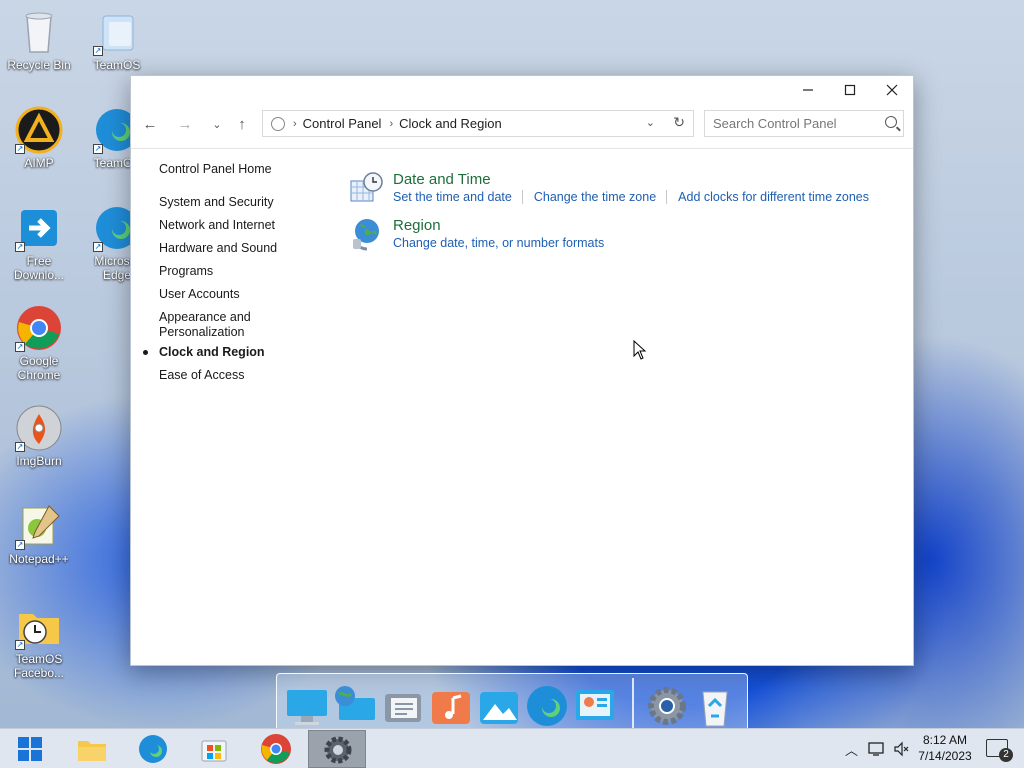 The image size is (1024, 768). I want to click on forward-button: →, so click(185, 124).